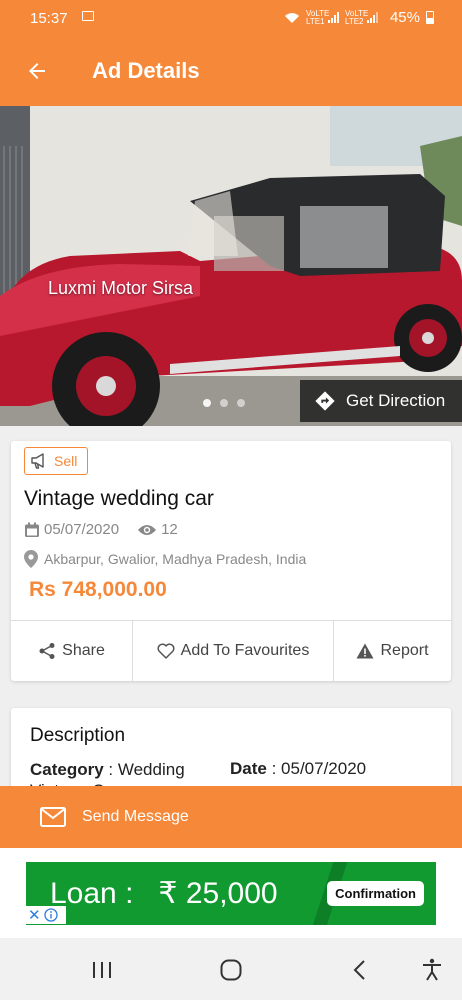 The width and height of the screenshot is (462, 1000). I want to click on get-direction-icon, so click(325, 401).